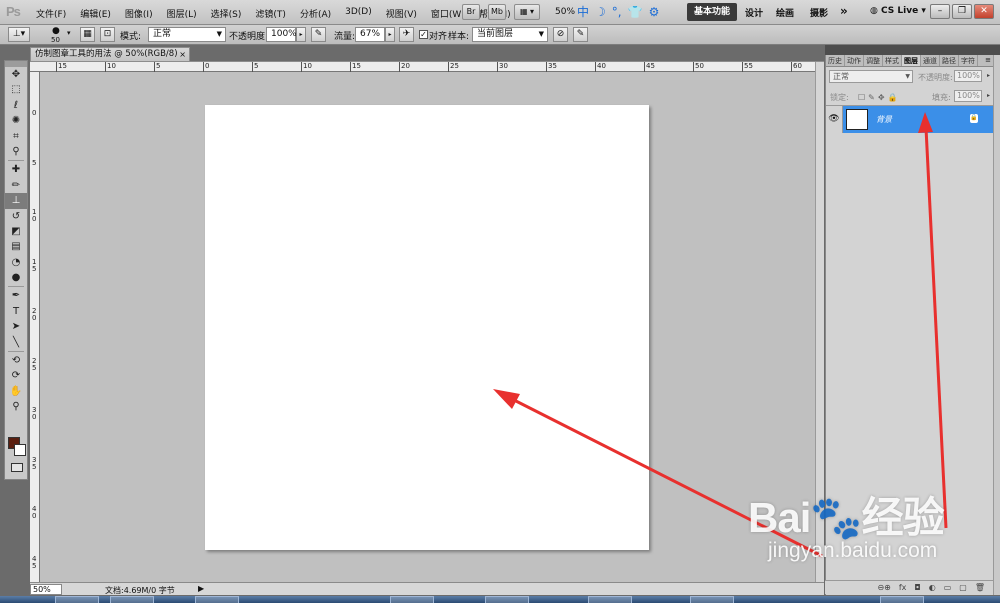 This screenshot has height=603, width=1000. Describe the element at coordinates (884, 119) in the screenshot. I see `layer-name: 背景` at that location.